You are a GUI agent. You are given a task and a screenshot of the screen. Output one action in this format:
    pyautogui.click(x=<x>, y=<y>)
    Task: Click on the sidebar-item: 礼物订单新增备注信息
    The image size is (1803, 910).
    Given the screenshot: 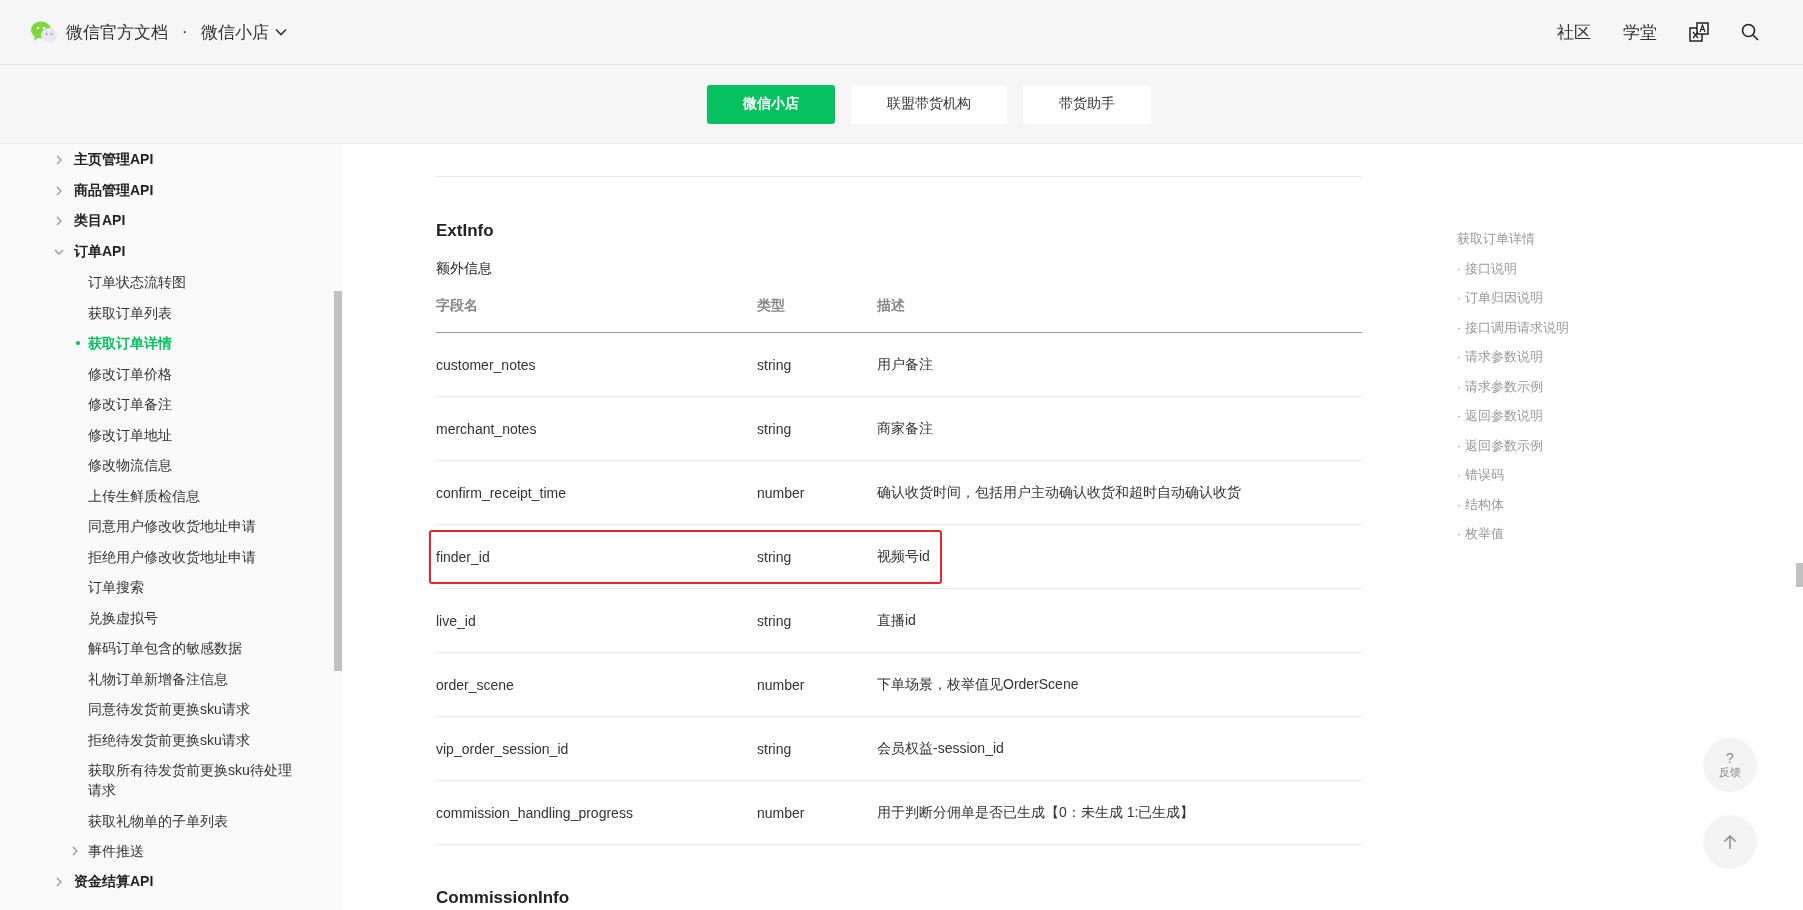 What is the action you would take?
    pyautogui.click(x=184, y=678)
    